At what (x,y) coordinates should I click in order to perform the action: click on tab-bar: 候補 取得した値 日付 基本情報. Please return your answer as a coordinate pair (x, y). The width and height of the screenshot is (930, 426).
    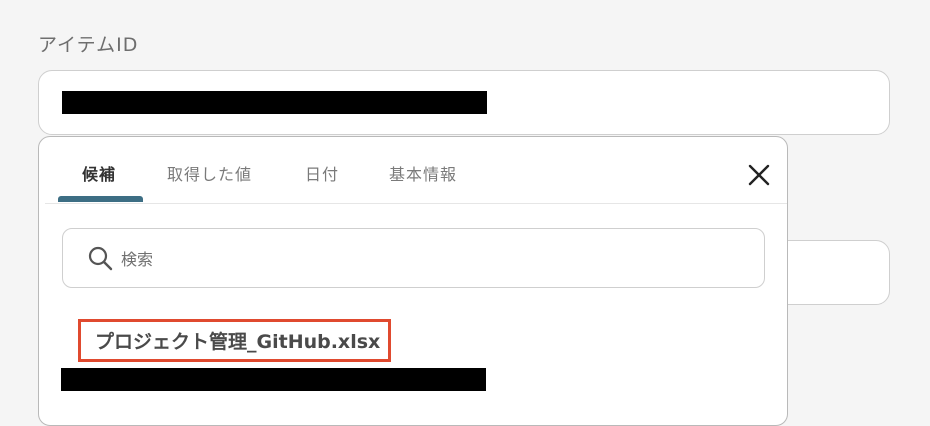
    Looking at the image, I should click on (416, 170).